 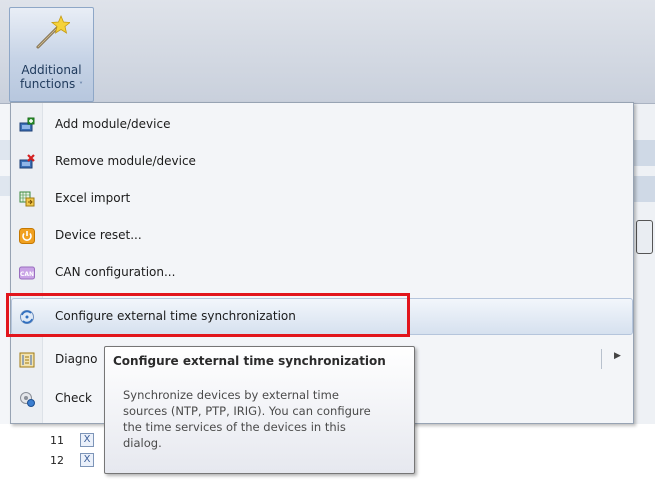 I want to click on menu-item-remove-module: Remove module/device, so click(x=322, y=161).